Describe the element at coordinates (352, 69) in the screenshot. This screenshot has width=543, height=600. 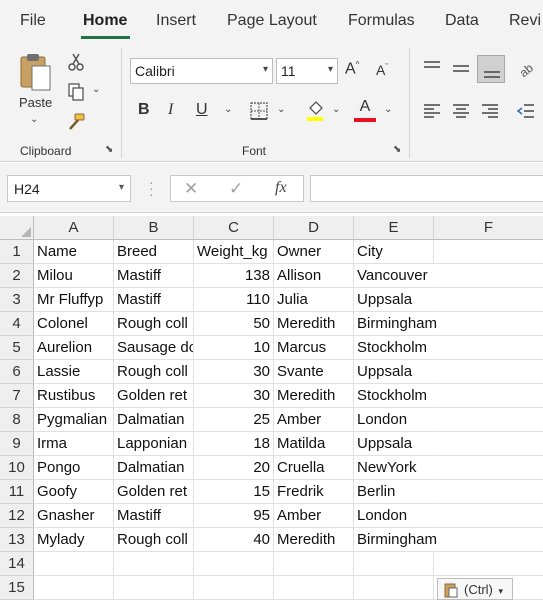
I see `grow-font-button: A^` at that location.